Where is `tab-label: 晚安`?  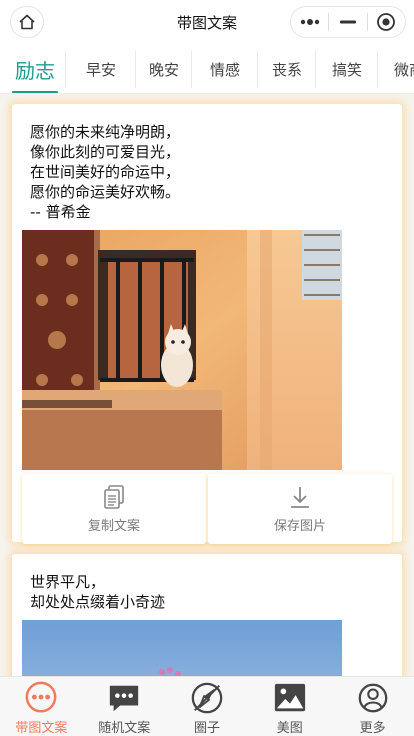
tab-label: 晚安 is located at coordinates (163, 69).